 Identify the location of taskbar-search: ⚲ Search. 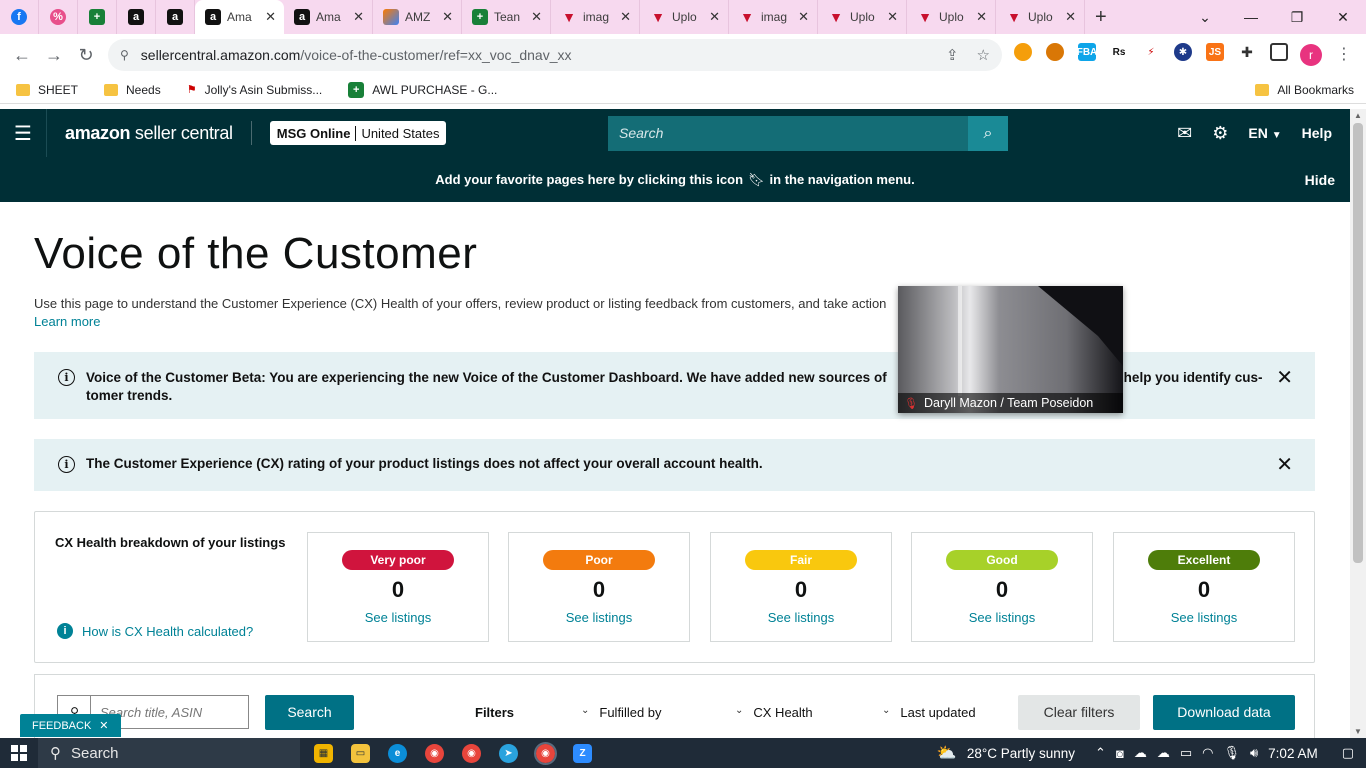
(169, 753).